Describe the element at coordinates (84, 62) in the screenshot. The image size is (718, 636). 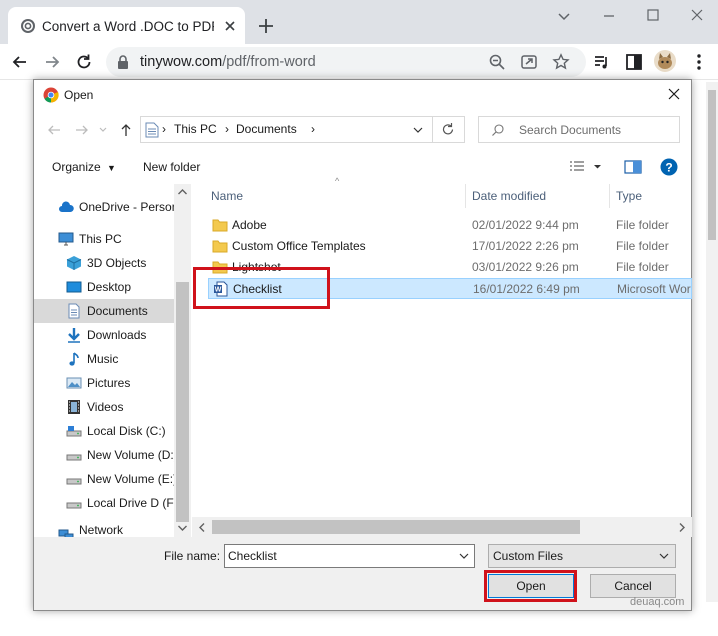
I see `reload-icon` at that location.